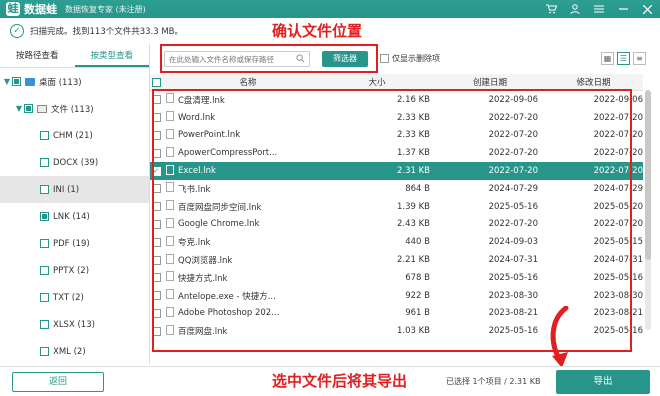  I want to click on tree-item-desktop: ▼ 桌面 (113), so click(74, 81).